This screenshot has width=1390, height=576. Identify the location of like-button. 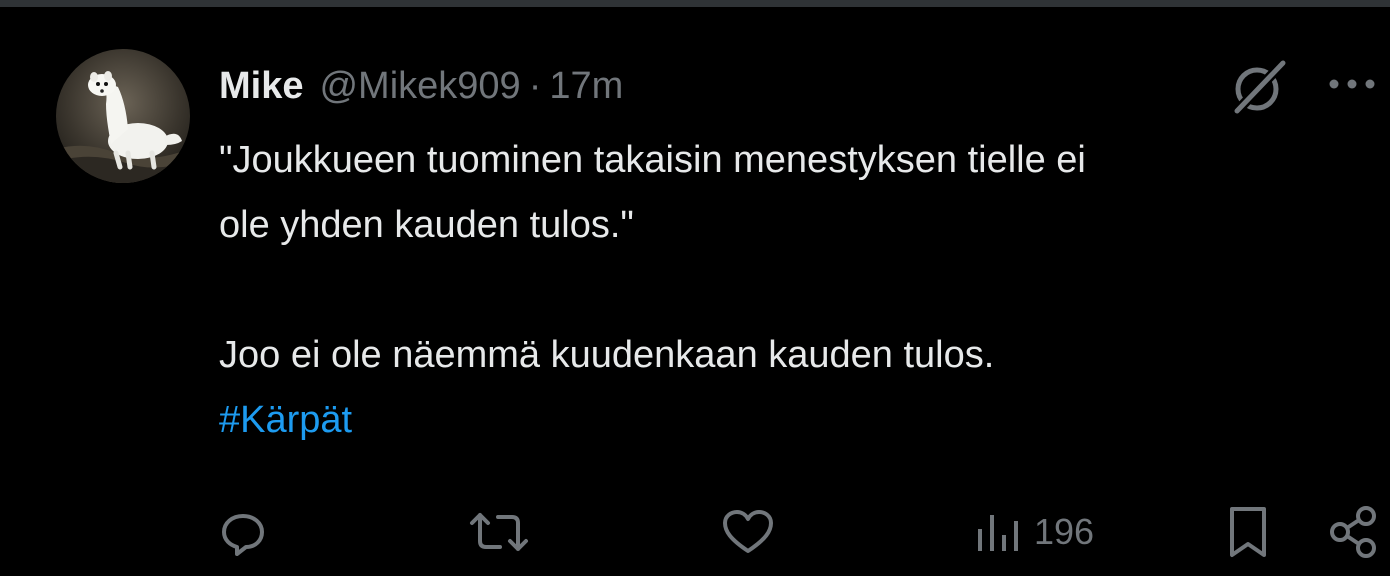
(748, 532).